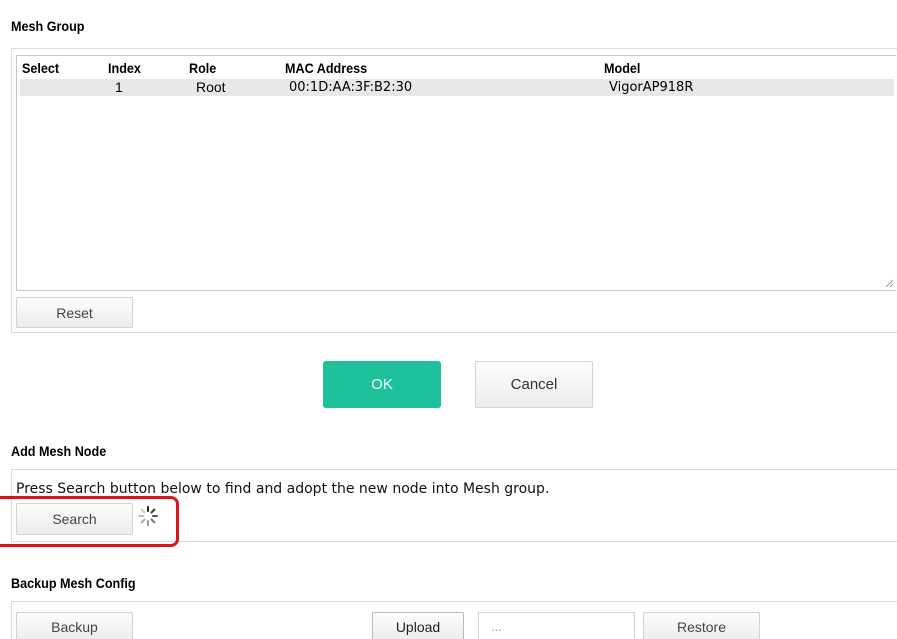  What do you see at coordinates (326, 68) in the screenshot?
I see `column-header-mac-address: MAC Address` at bounding box center [326, 68].